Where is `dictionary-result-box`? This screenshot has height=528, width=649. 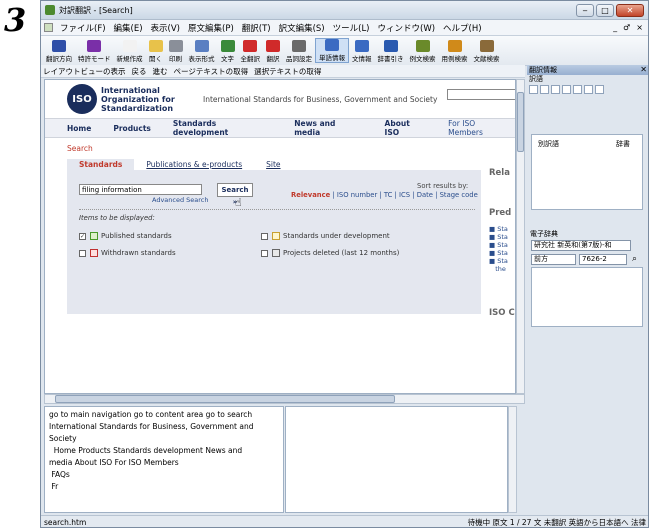 dictionary-result-box is located at coordinates (587, 297).